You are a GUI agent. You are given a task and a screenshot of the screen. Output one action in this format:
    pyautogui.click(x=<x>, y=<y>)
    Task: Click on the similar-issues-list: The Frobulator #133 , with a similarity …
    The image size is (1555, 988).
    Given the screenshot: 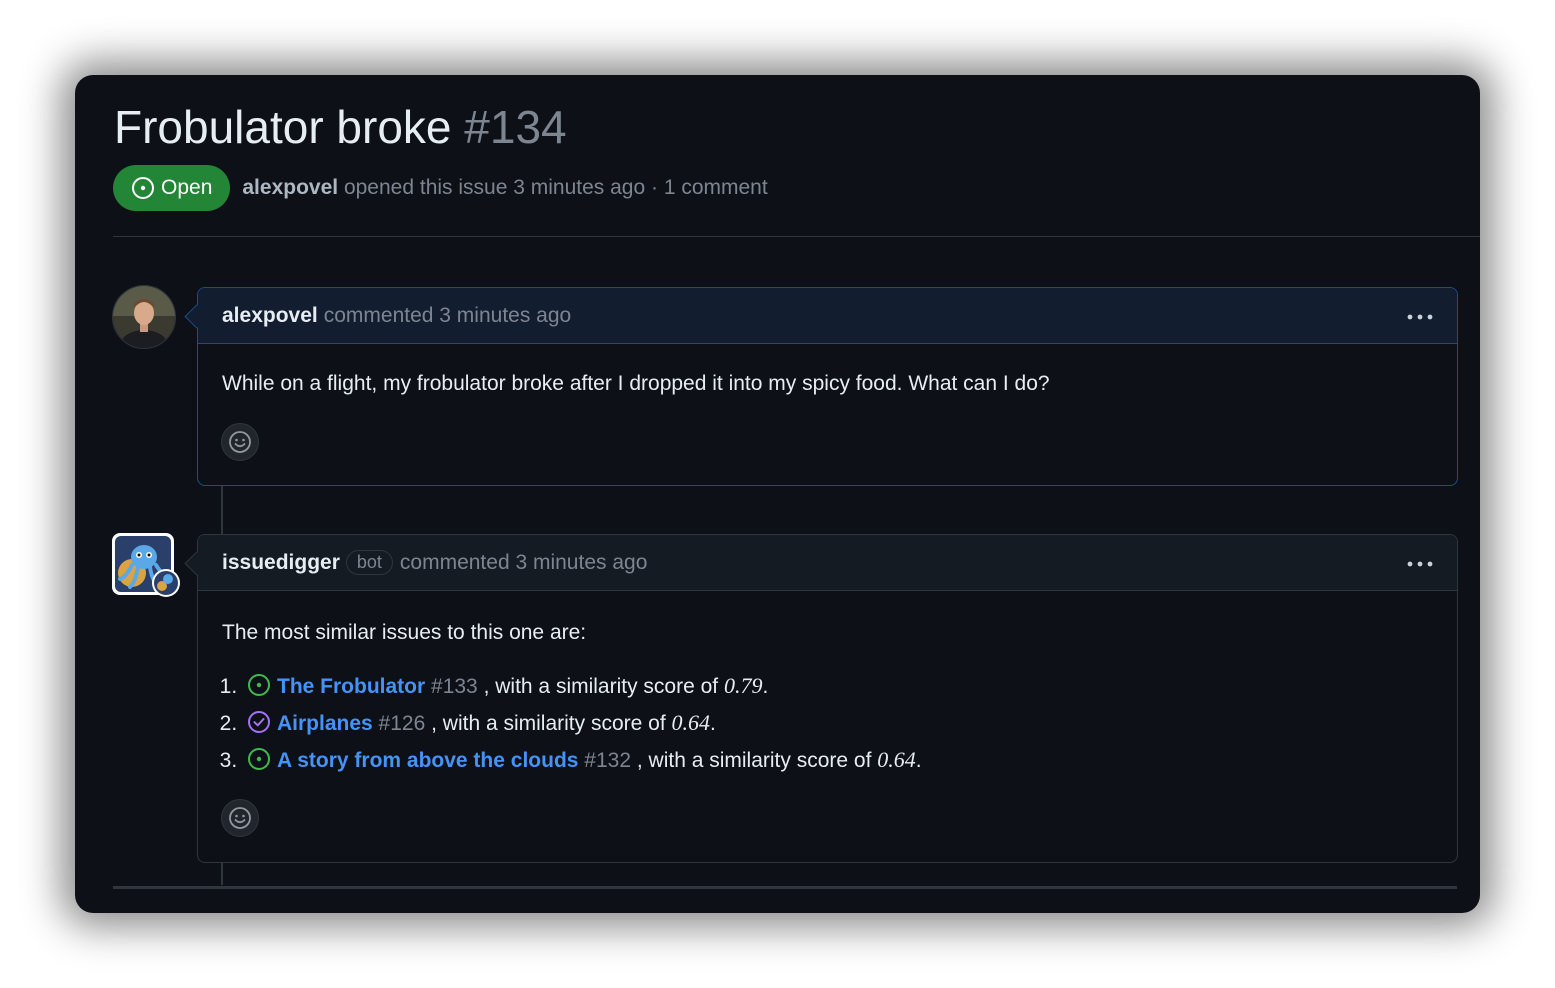 What is the action you would take?
    pyautogui.click(x=827, y=722)
    